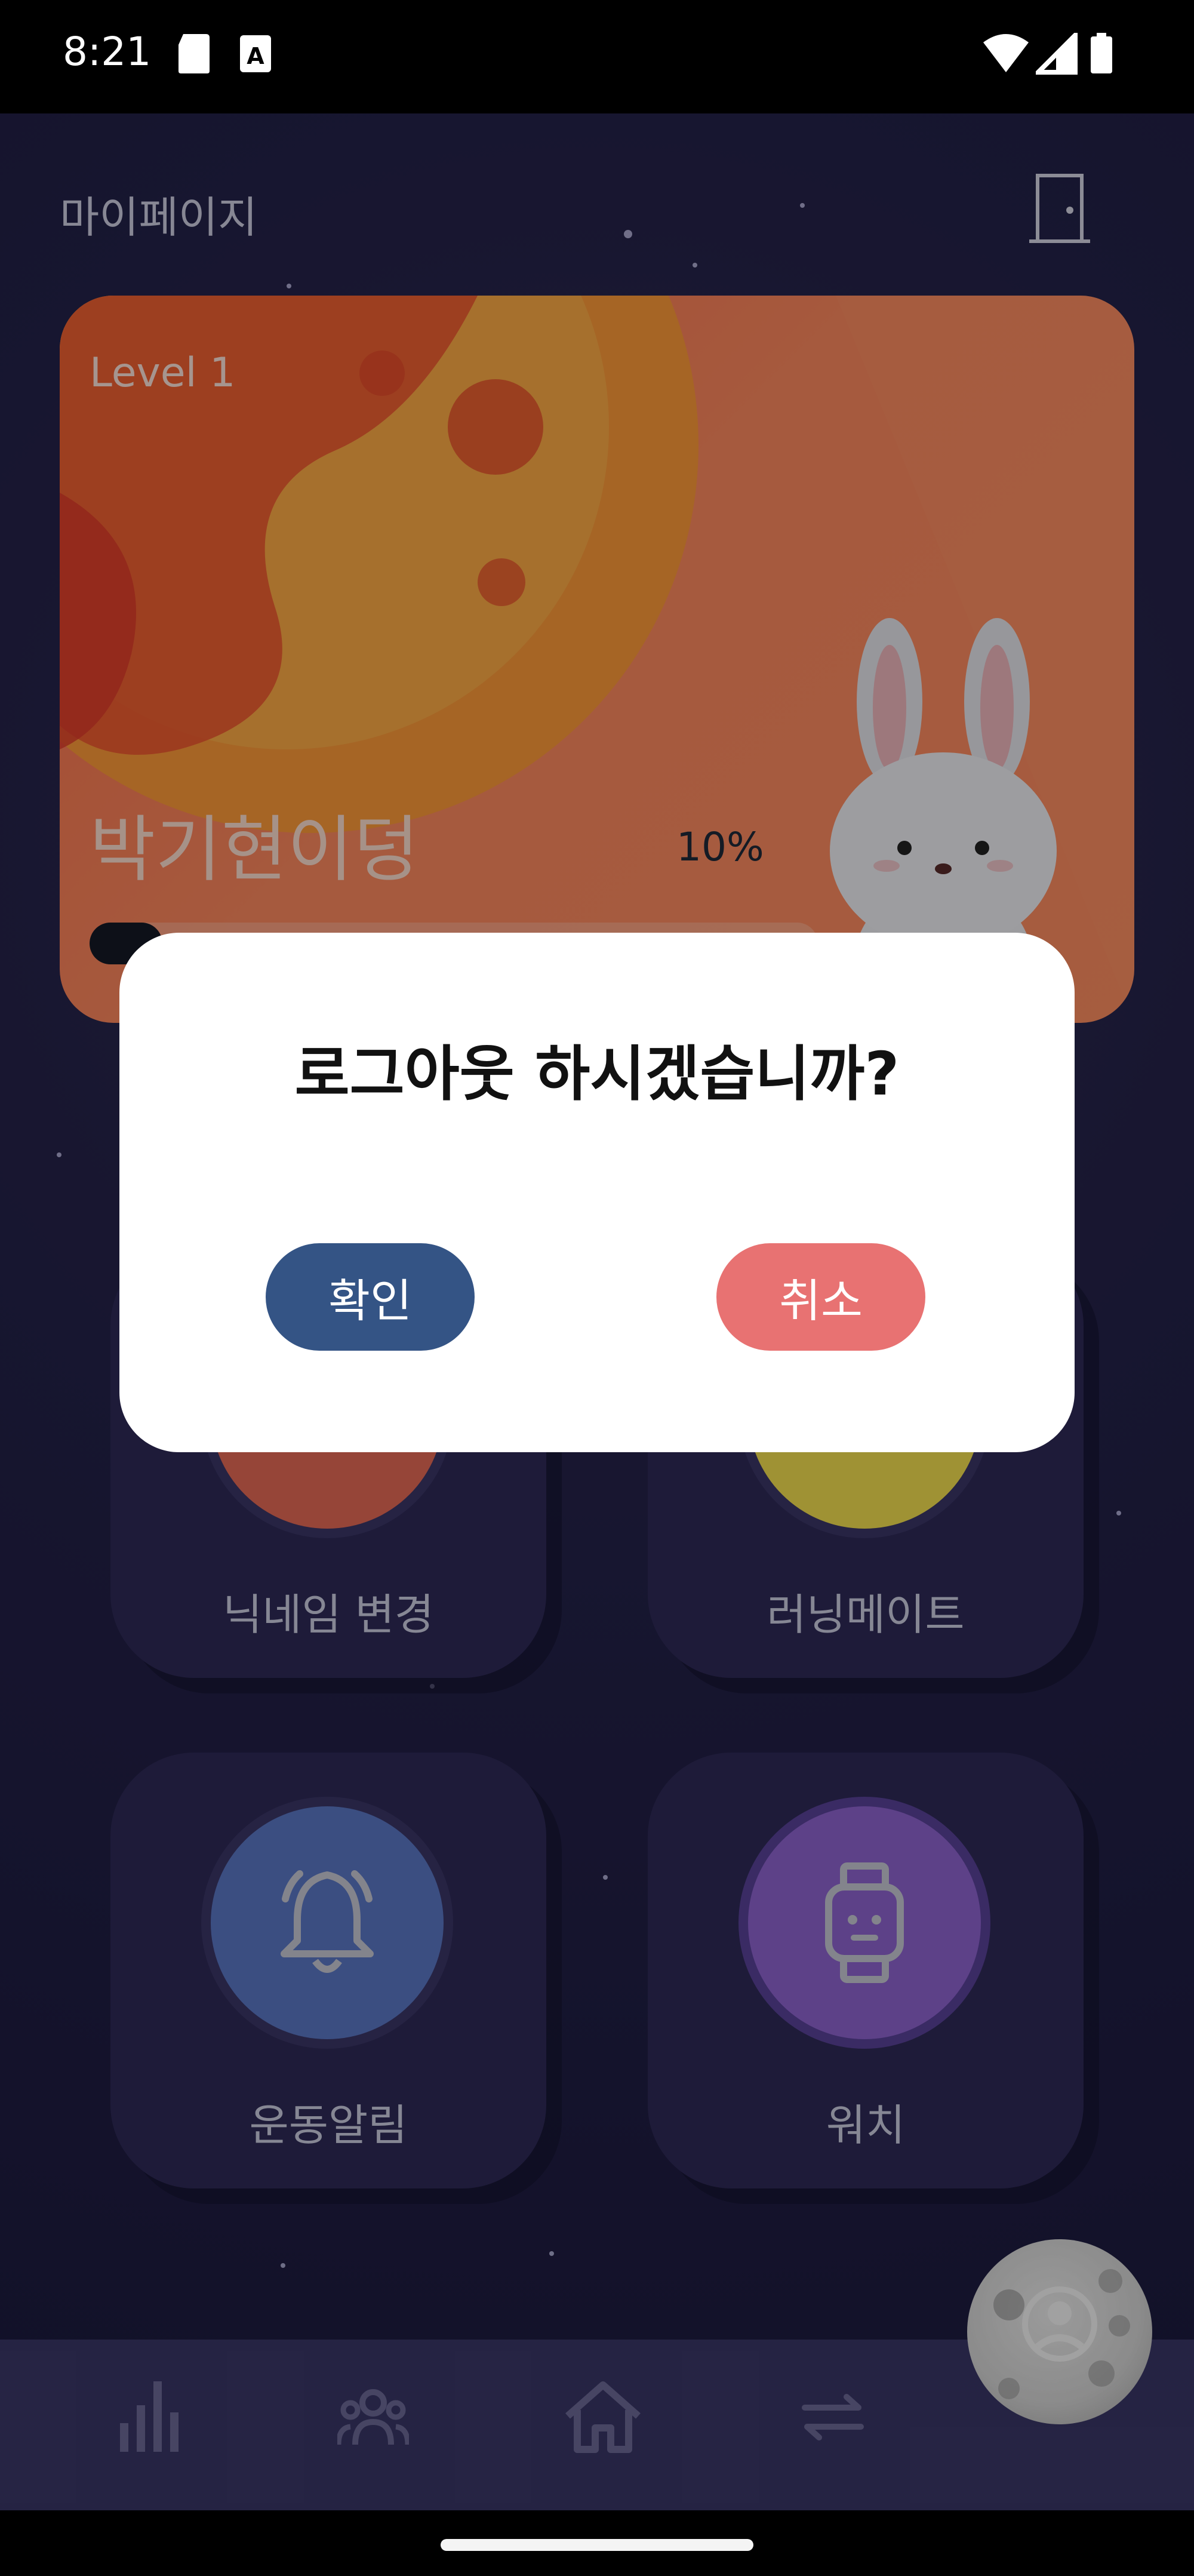 The image size is (1194, 2576). What do you see at coordinates (820, 1297) in the screenshot?
I see `cancel-button: 취소` at bounding box center [820, 1297].